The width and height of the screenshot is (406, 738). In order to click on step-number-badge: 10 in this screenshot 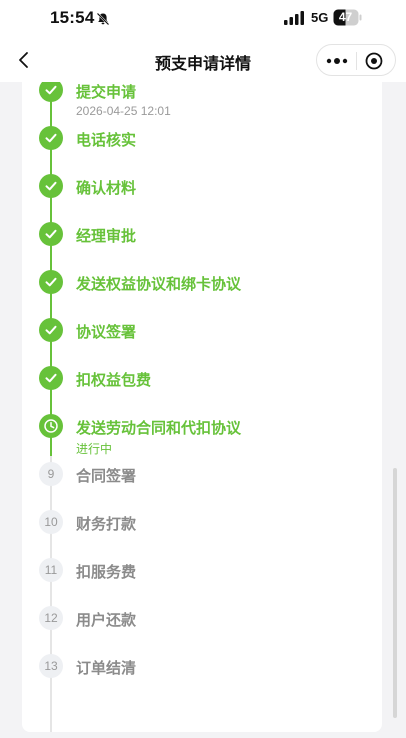, I will do `click(51, 522)`.